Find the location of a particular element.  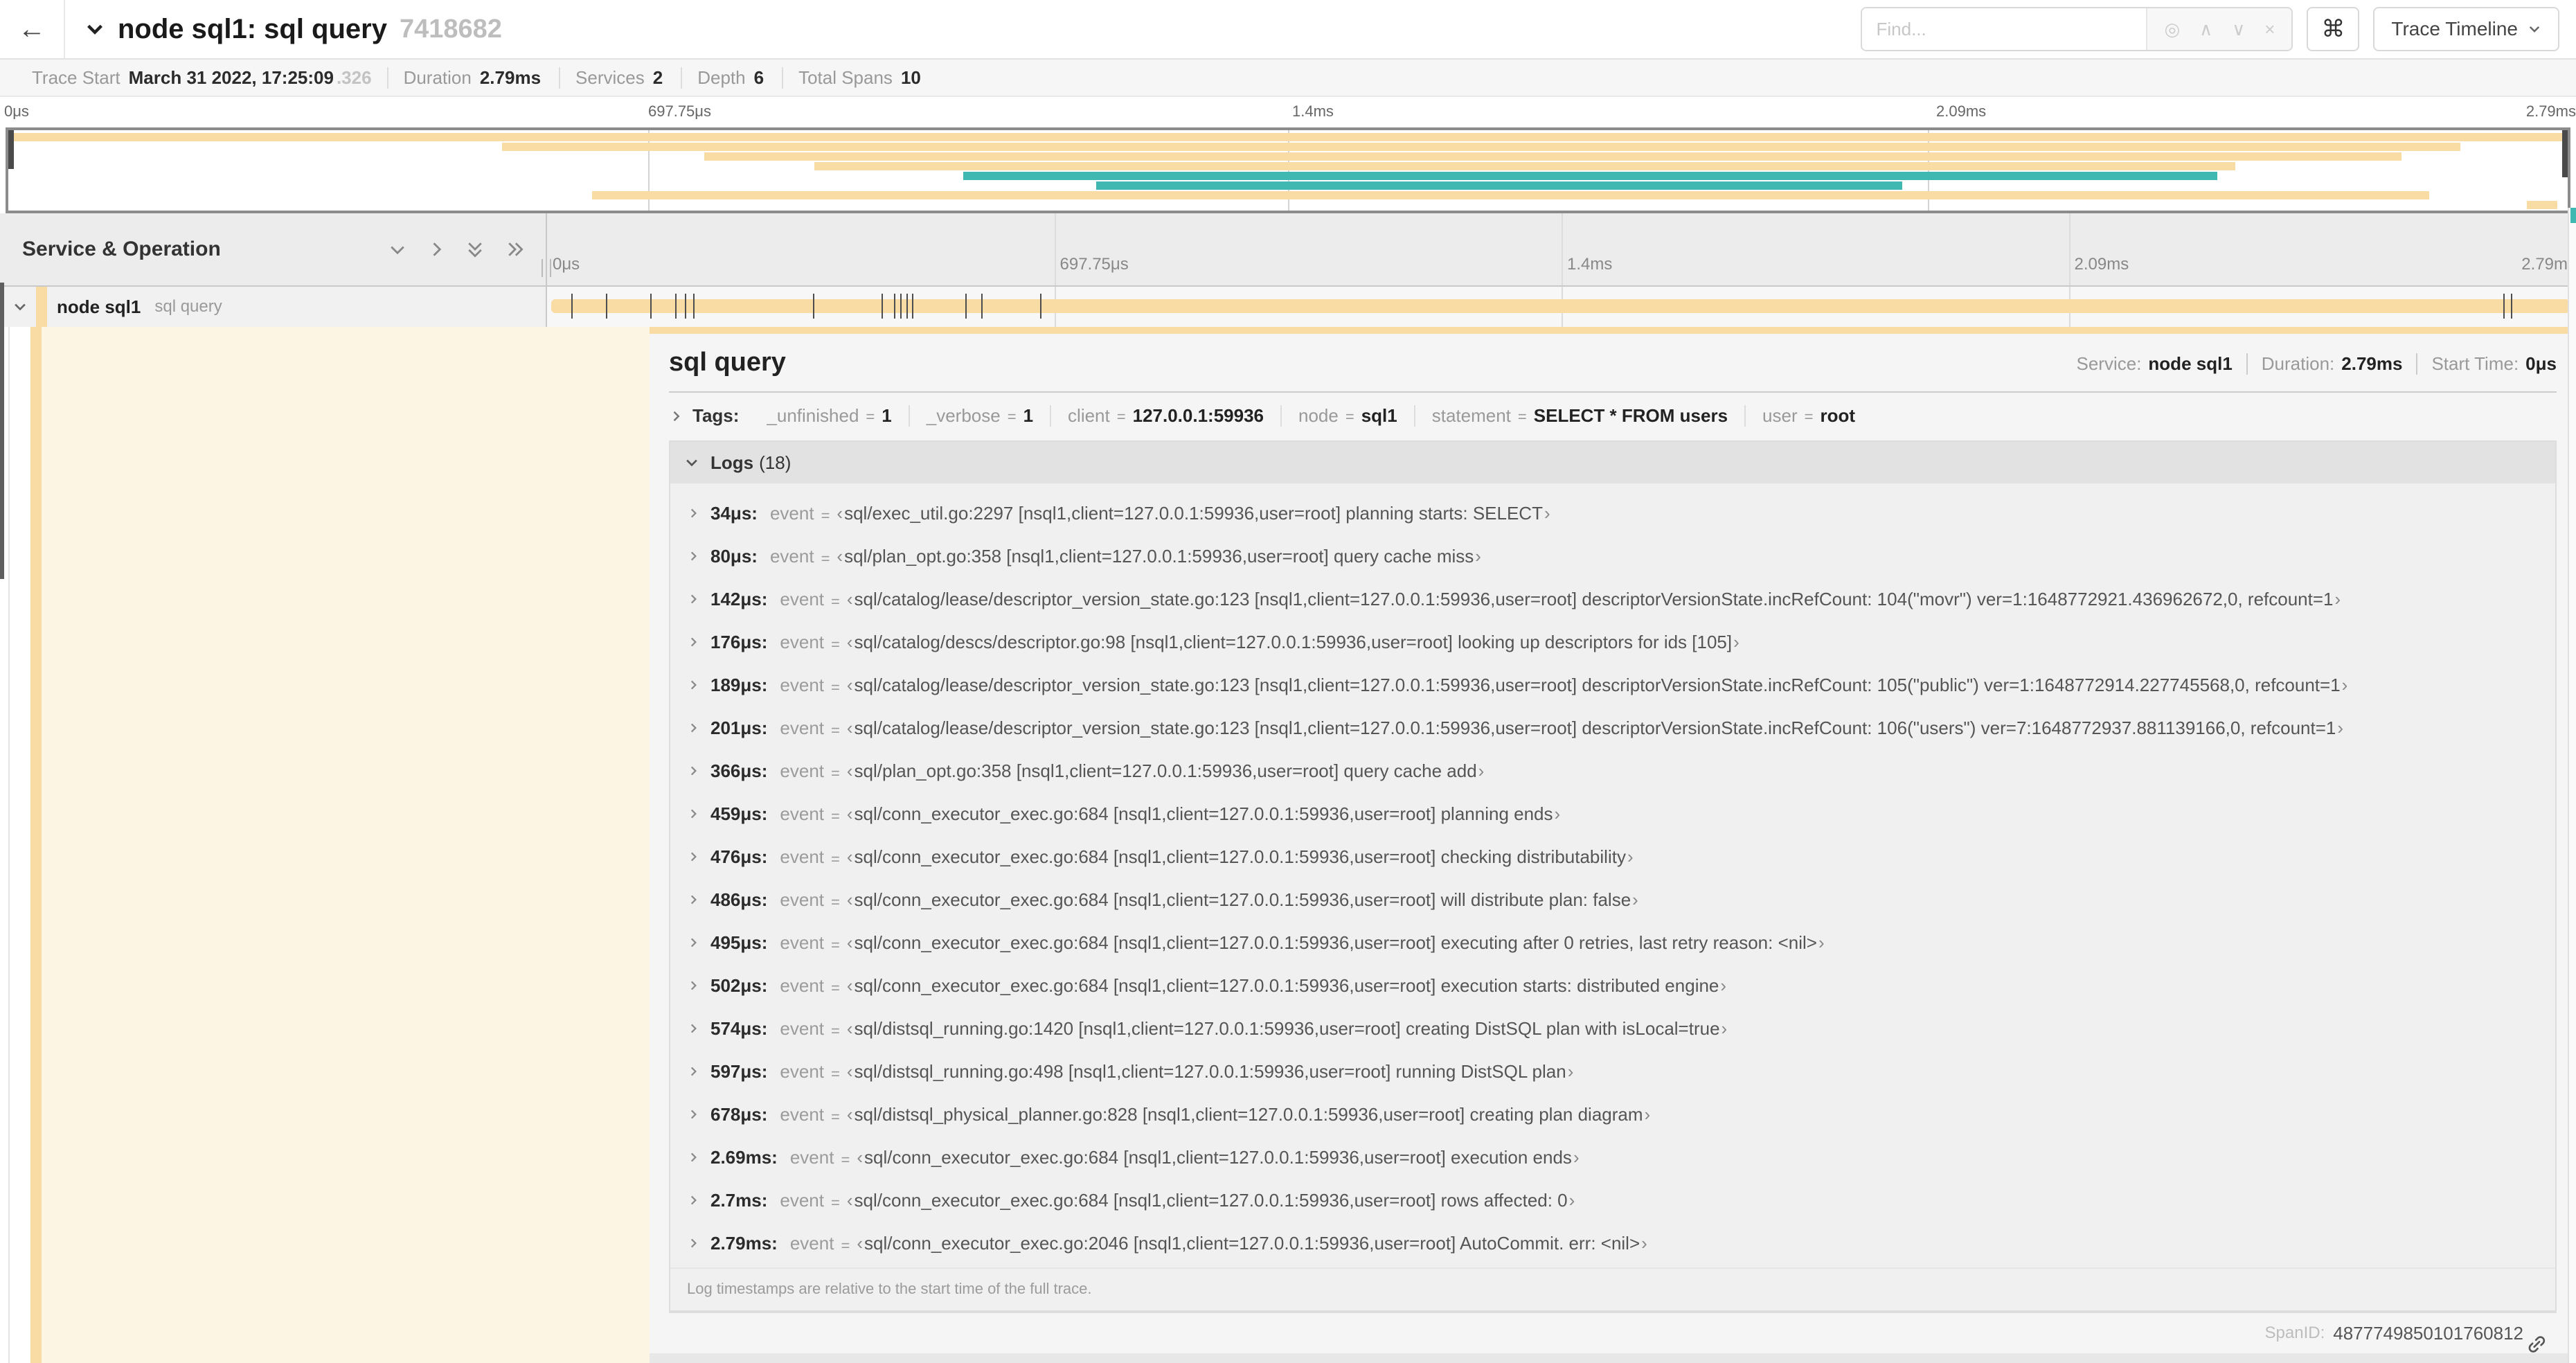

trace-title-group: node sql1: sql query 7418682 is located at coordinates (293, 30).